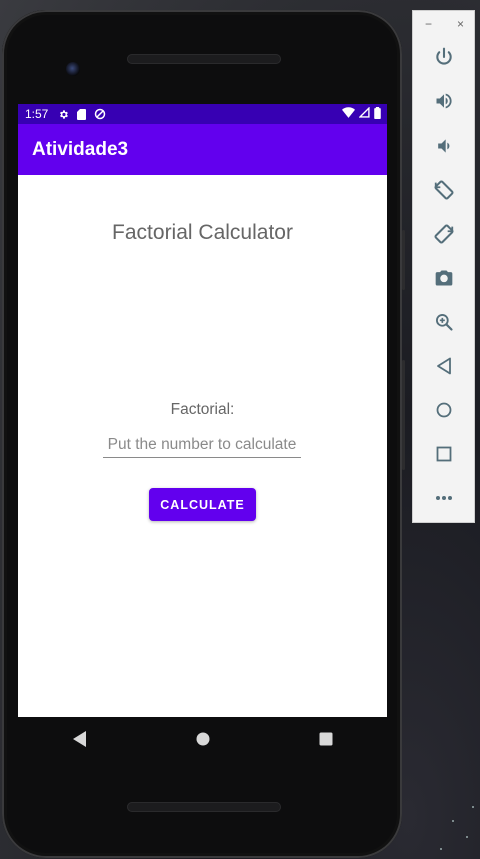  Describe the element at coordinates (202, 232) in the screenshot. I see `page-title: Factorial Calculator` at that location.